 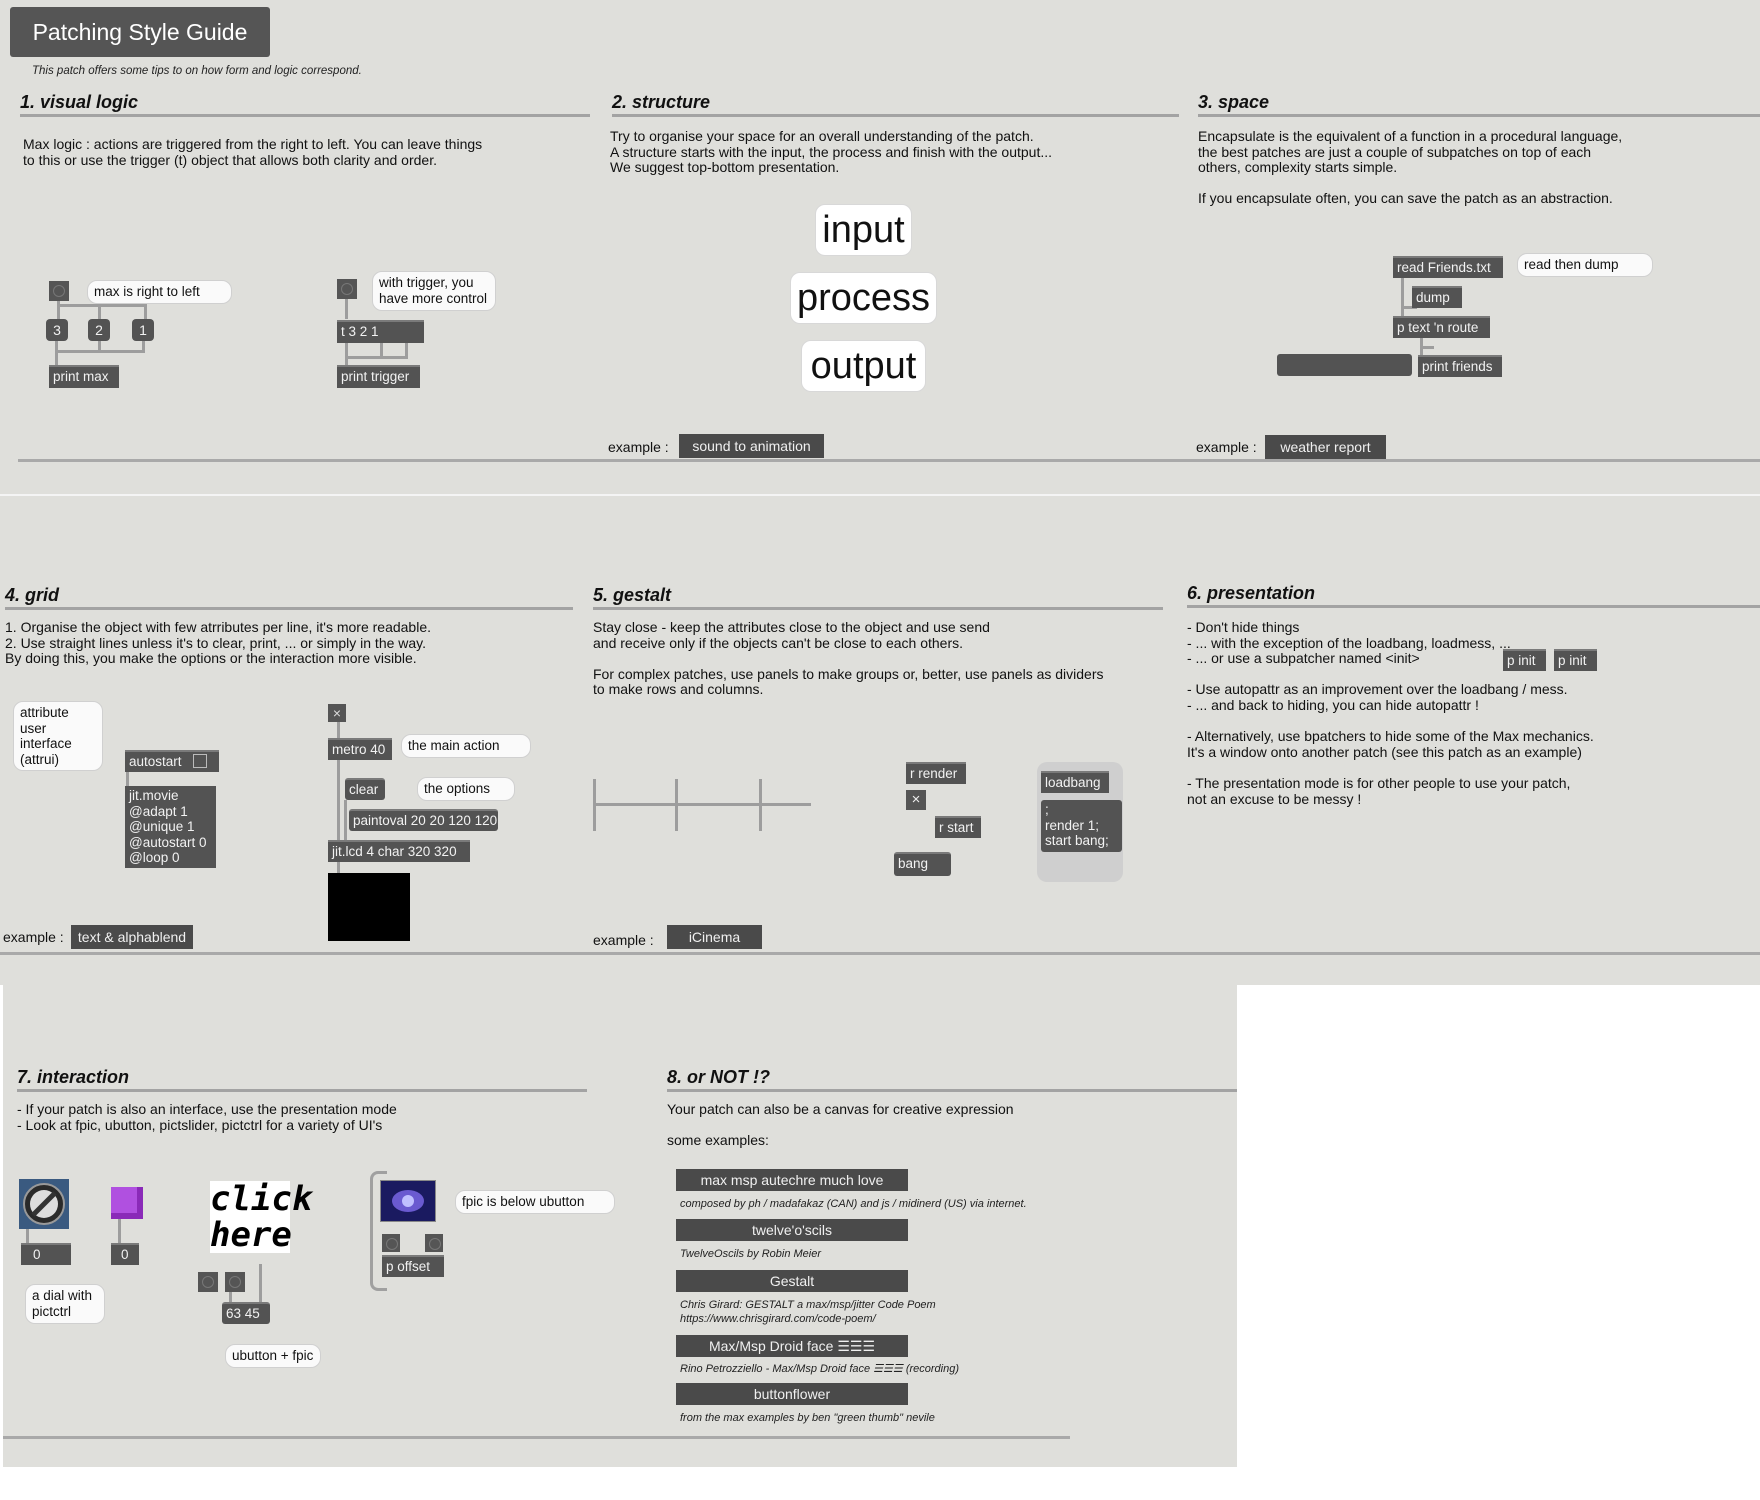 I want to click on flow-process: process, so click(x=863, y=298).